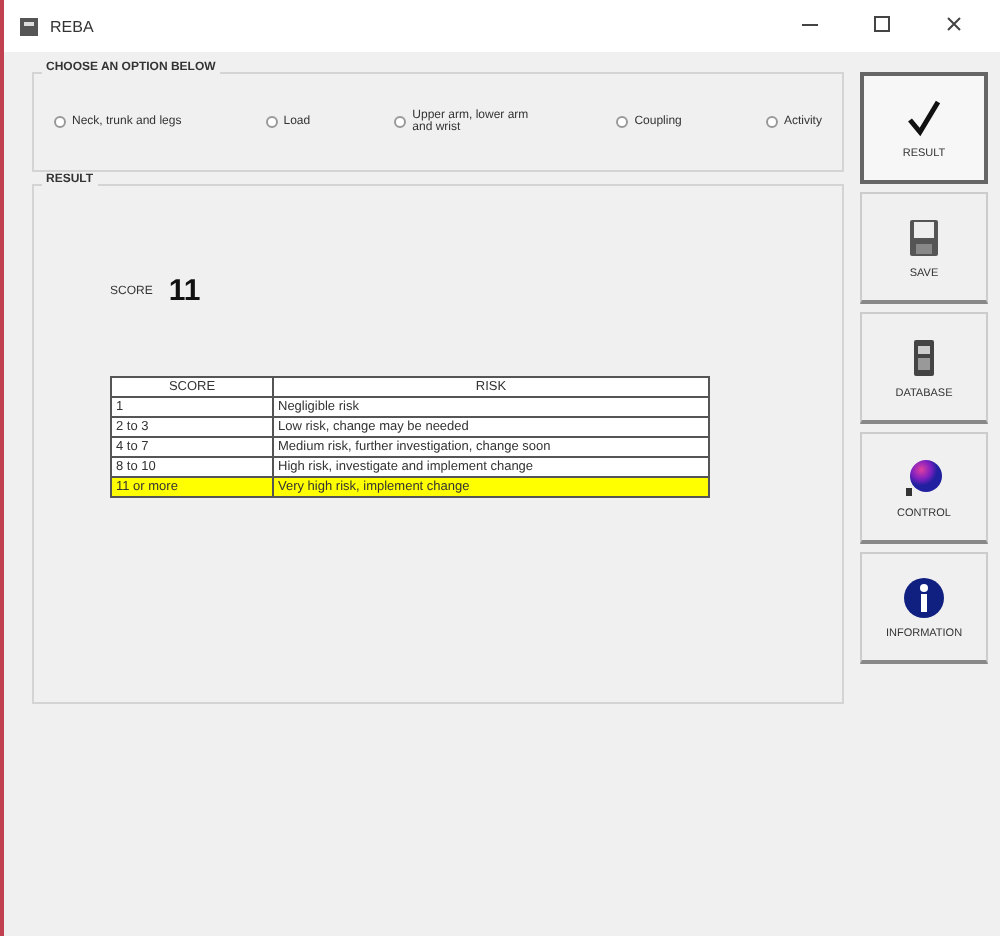 This screenshot has width=1000, height=936. What do you see at coordinates (882, 24) in the screenshot?
I see `maximize-icon` at bounding box center [882, 24].